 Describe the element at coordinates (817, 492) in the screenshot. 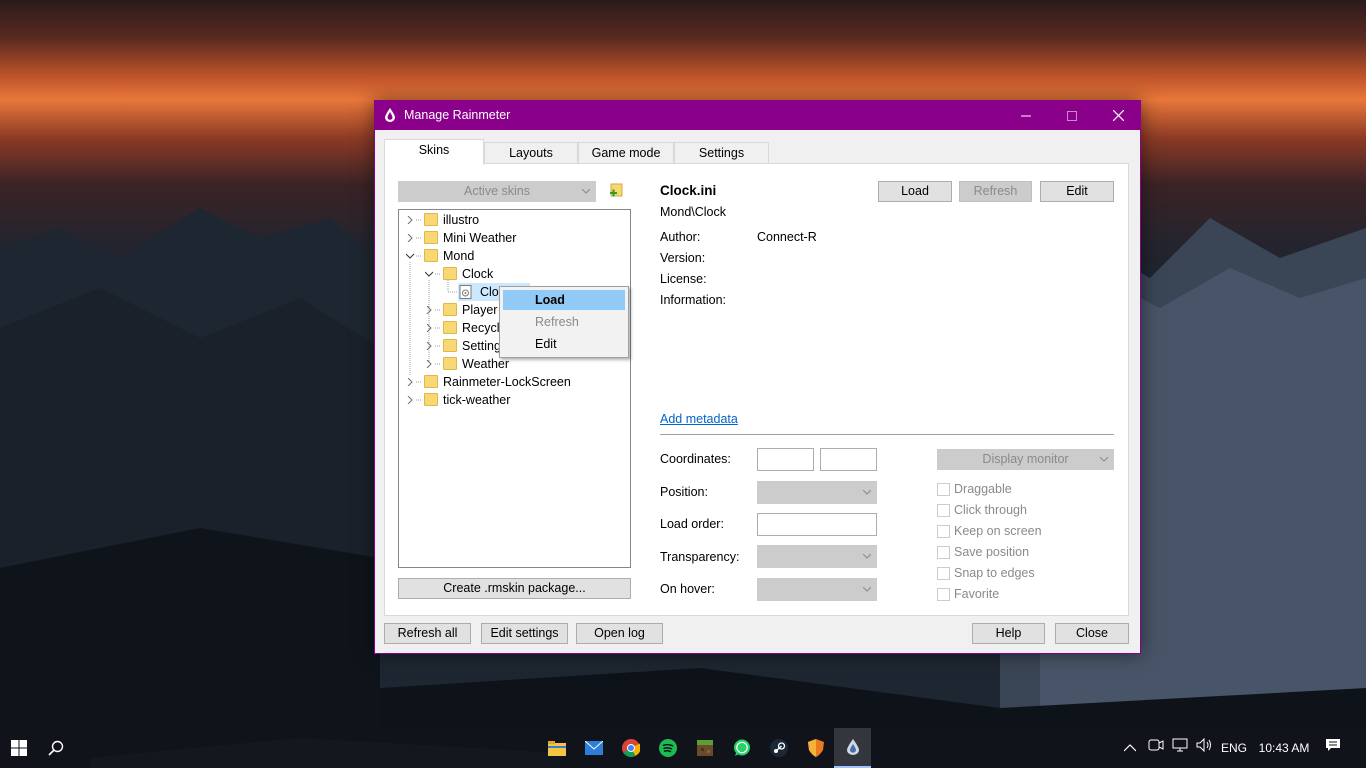

I see `position-combo` at that location.